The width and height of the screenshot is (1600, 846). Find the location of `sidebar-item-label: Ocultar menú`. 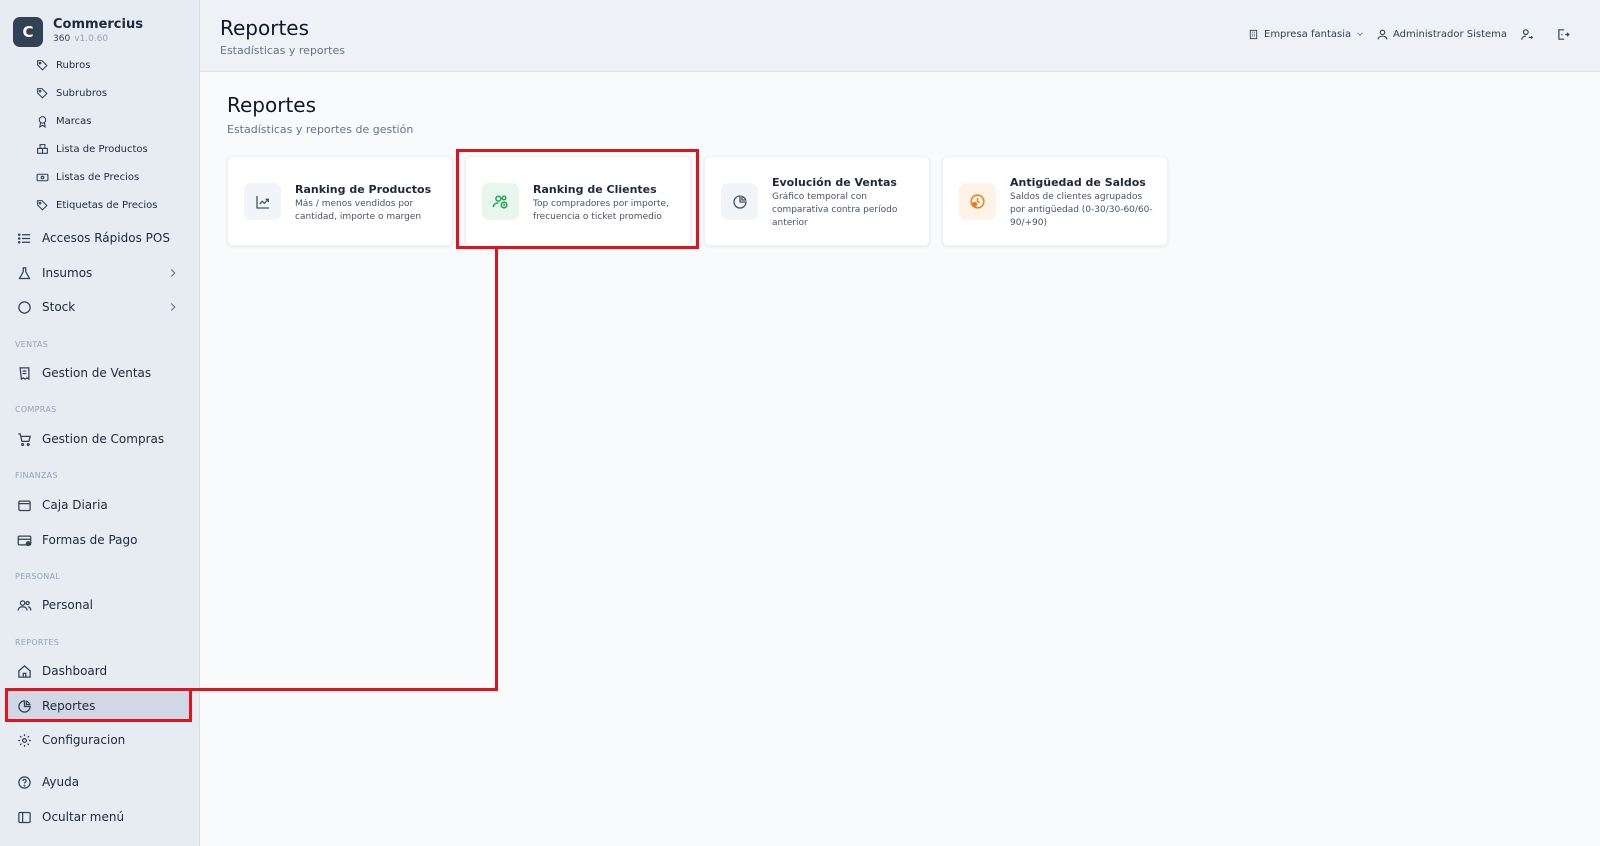

sidebar-item-label: Ocultar menú is located at coordinates (83, 817).